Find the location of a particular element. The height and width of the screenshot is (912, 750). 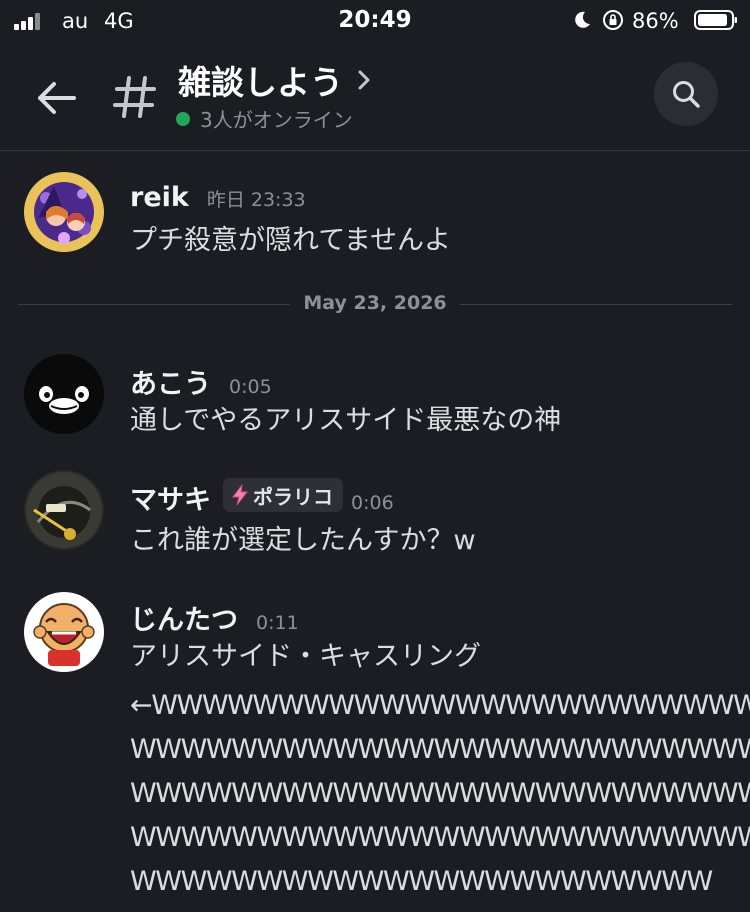

date-label: May 23, 2026 is located at coordinates (375, 303).